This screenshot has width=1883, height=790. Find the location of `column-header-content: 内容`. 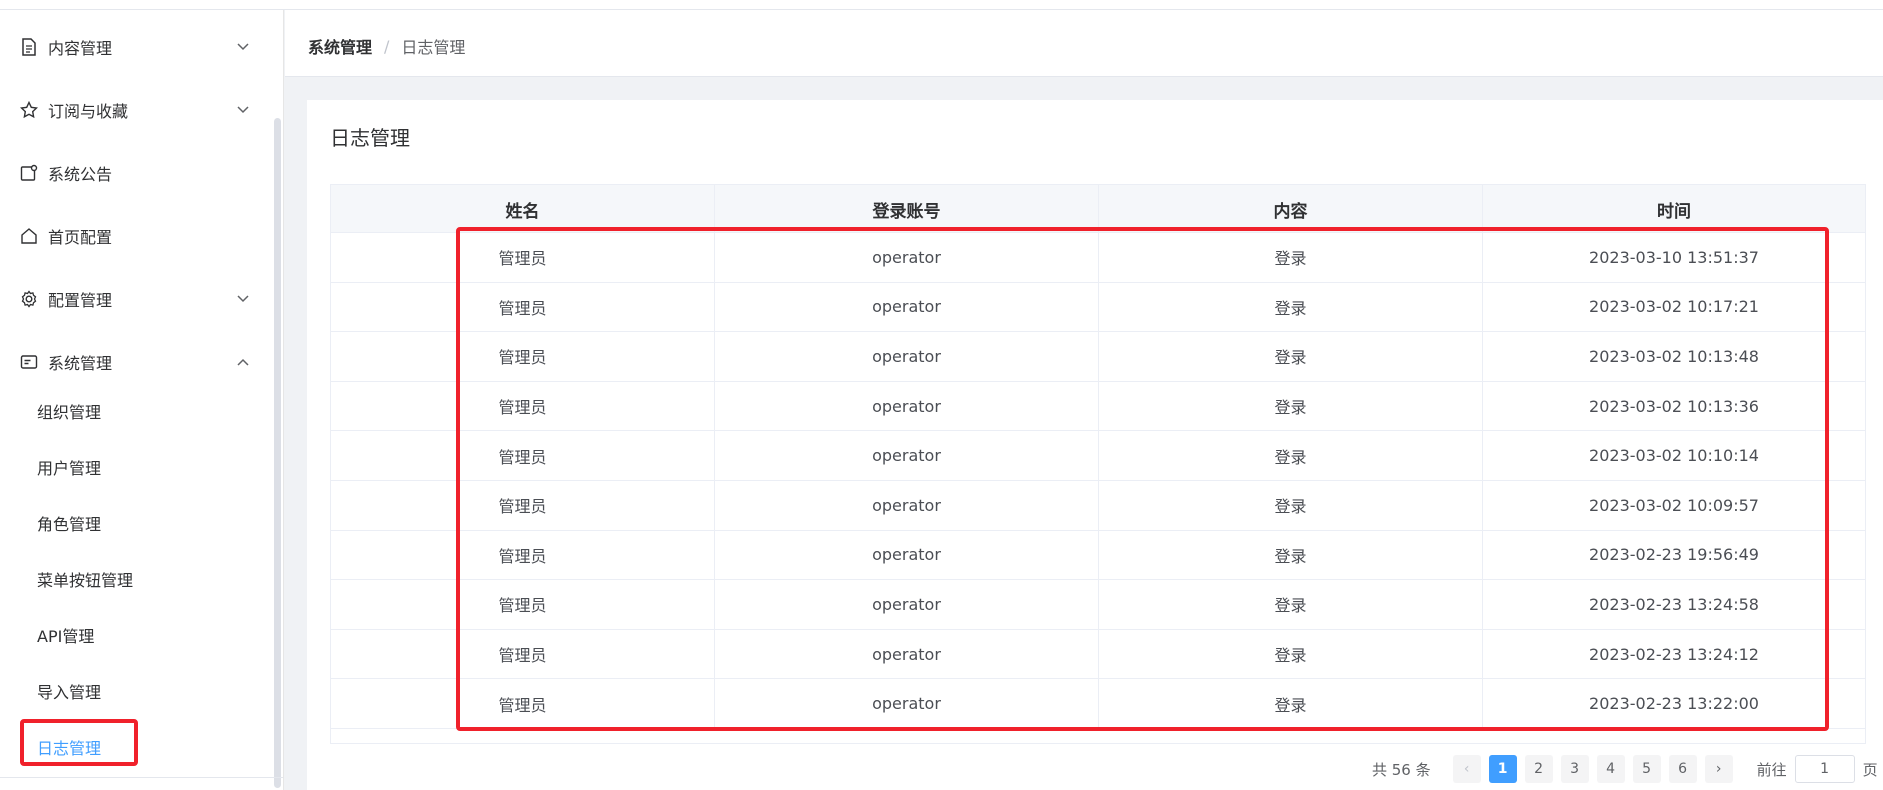

column-header-content: 内容 is located at coordinates (1291, 209).